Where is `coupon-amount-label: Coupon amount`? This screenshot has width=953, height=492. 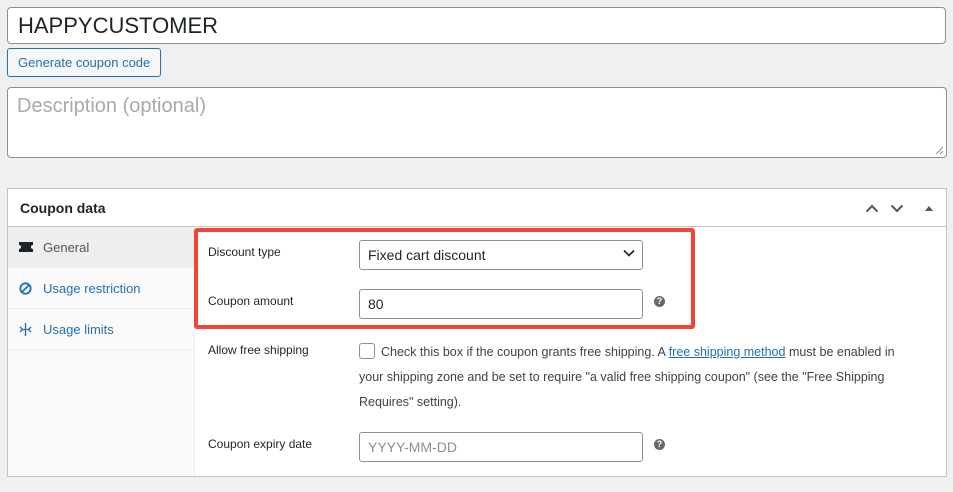 coupon-amount-label: Coupon amount is located at coordinates (251, 301).